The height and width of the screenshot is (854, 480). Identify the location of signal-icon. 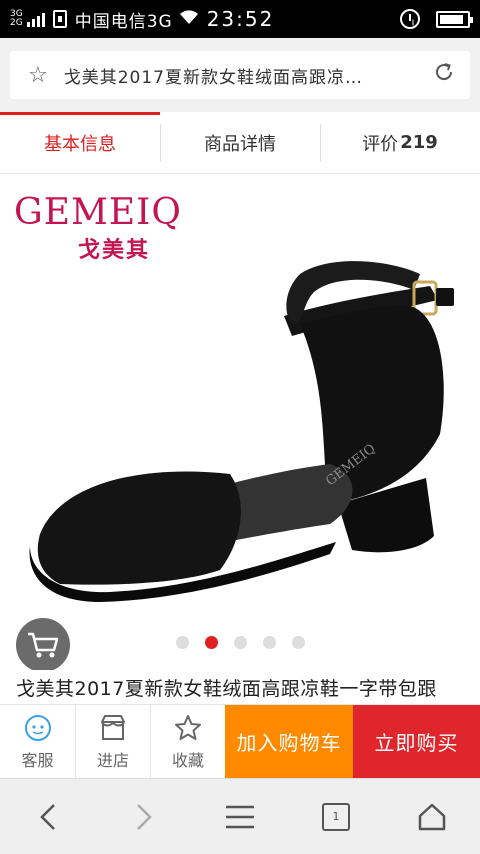
(35, 19).